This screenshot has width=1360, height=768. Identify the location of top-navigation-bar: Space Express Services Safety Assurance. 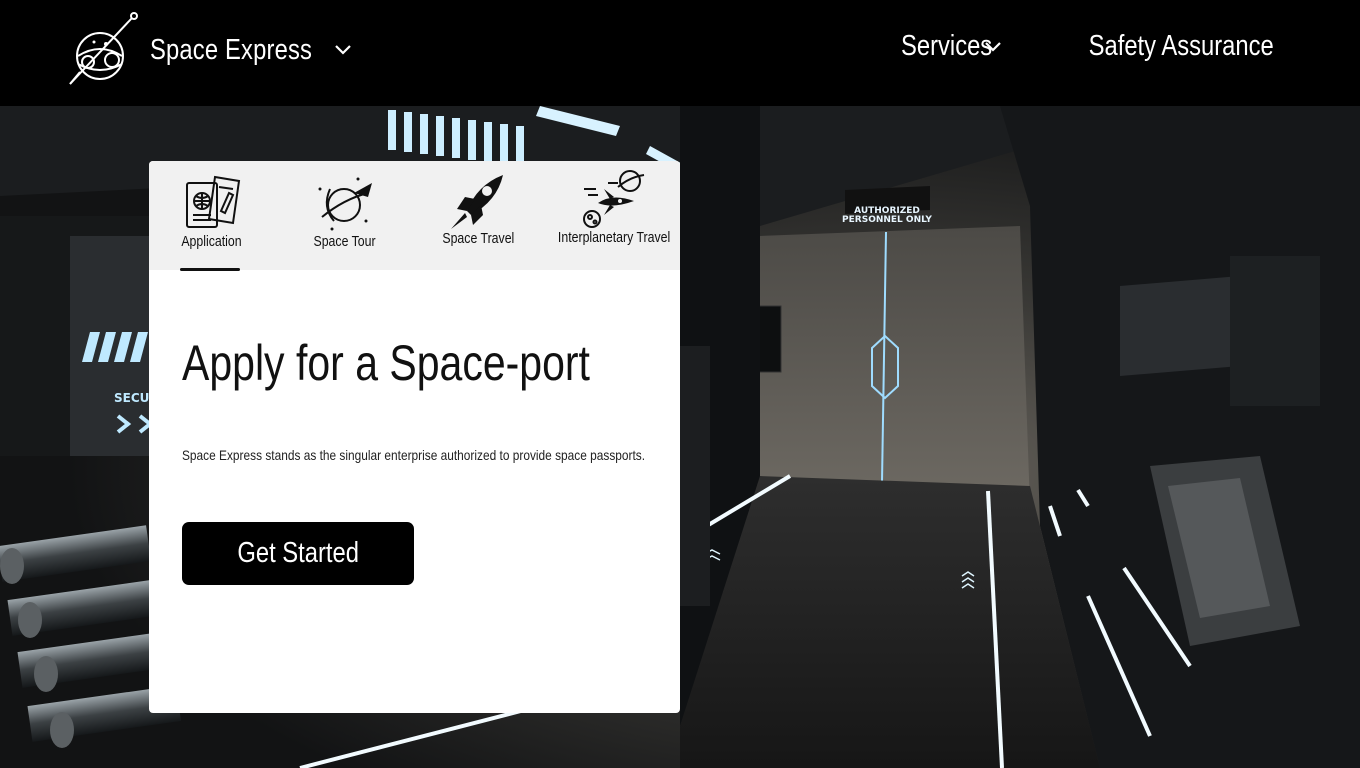
(680, 53).